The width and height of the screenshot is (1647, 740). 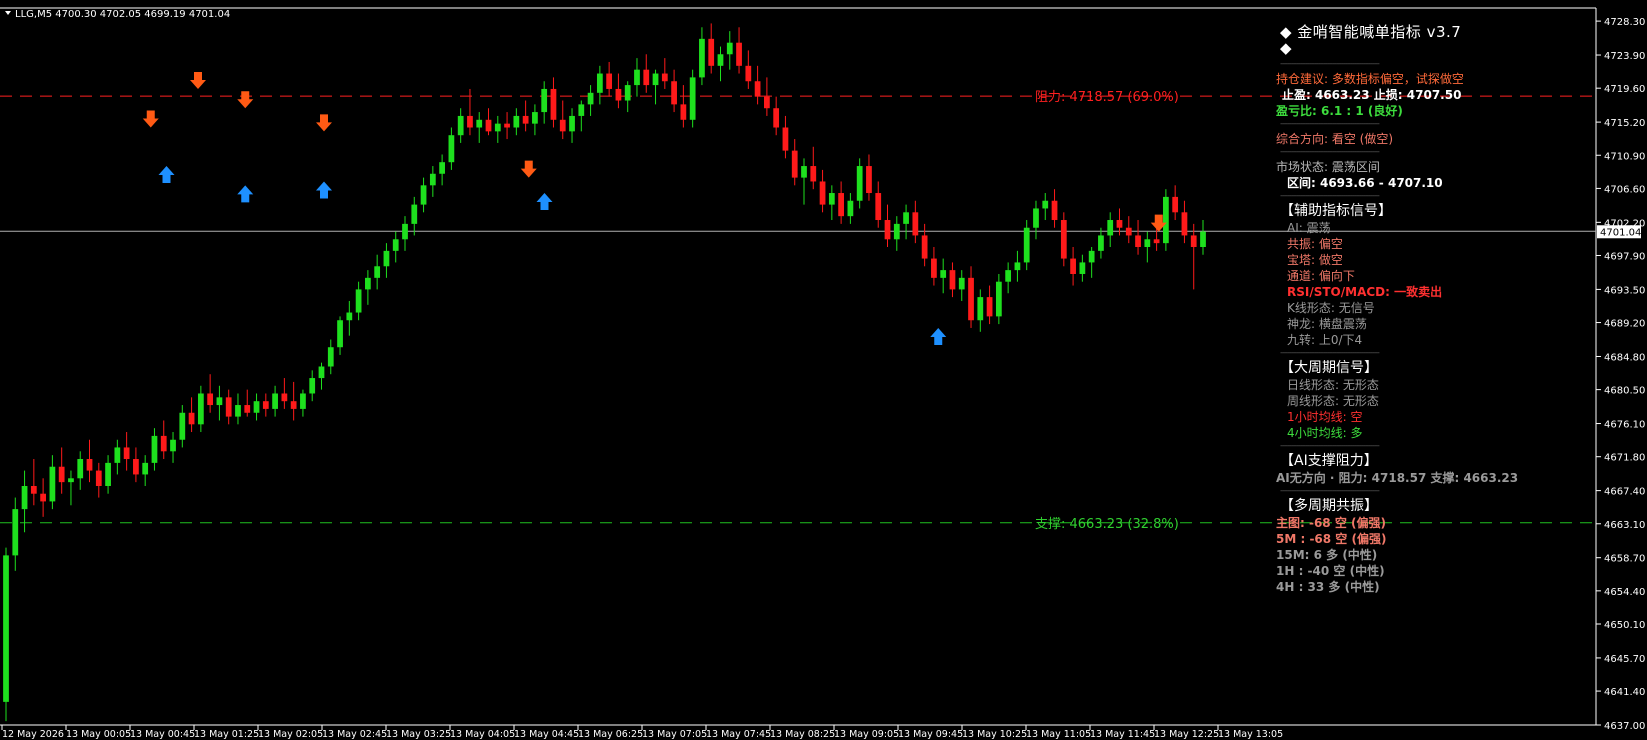 What do you see at coordinates (610, 734) in the screenshot?
I see `time-tick-label: 13 May 06:25` at bounding box center [610, 734].